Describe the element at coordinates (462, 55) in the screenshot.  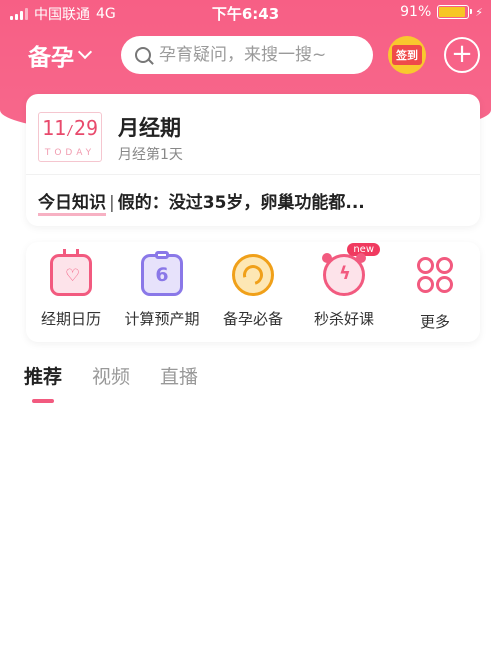
I see `add-button: +` at that location.